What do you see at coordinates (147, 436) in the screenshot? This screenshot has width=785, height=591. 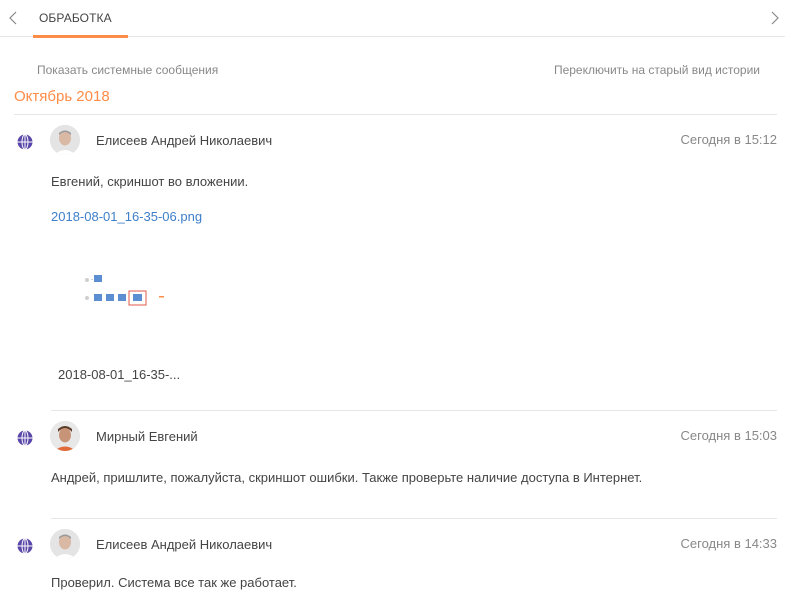 I see `message-author: Мирный Евгений` at bounding box center [147, 436].